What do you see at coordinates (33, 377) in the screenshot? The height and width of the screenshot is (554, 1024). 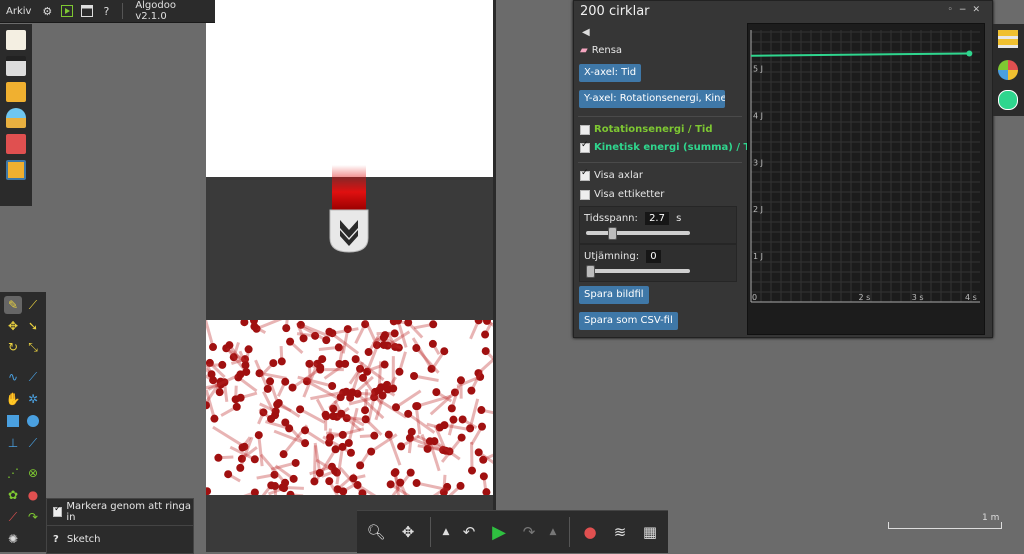 I see `knife-tool-icon: ⟋` at bounding box center [33, 377].